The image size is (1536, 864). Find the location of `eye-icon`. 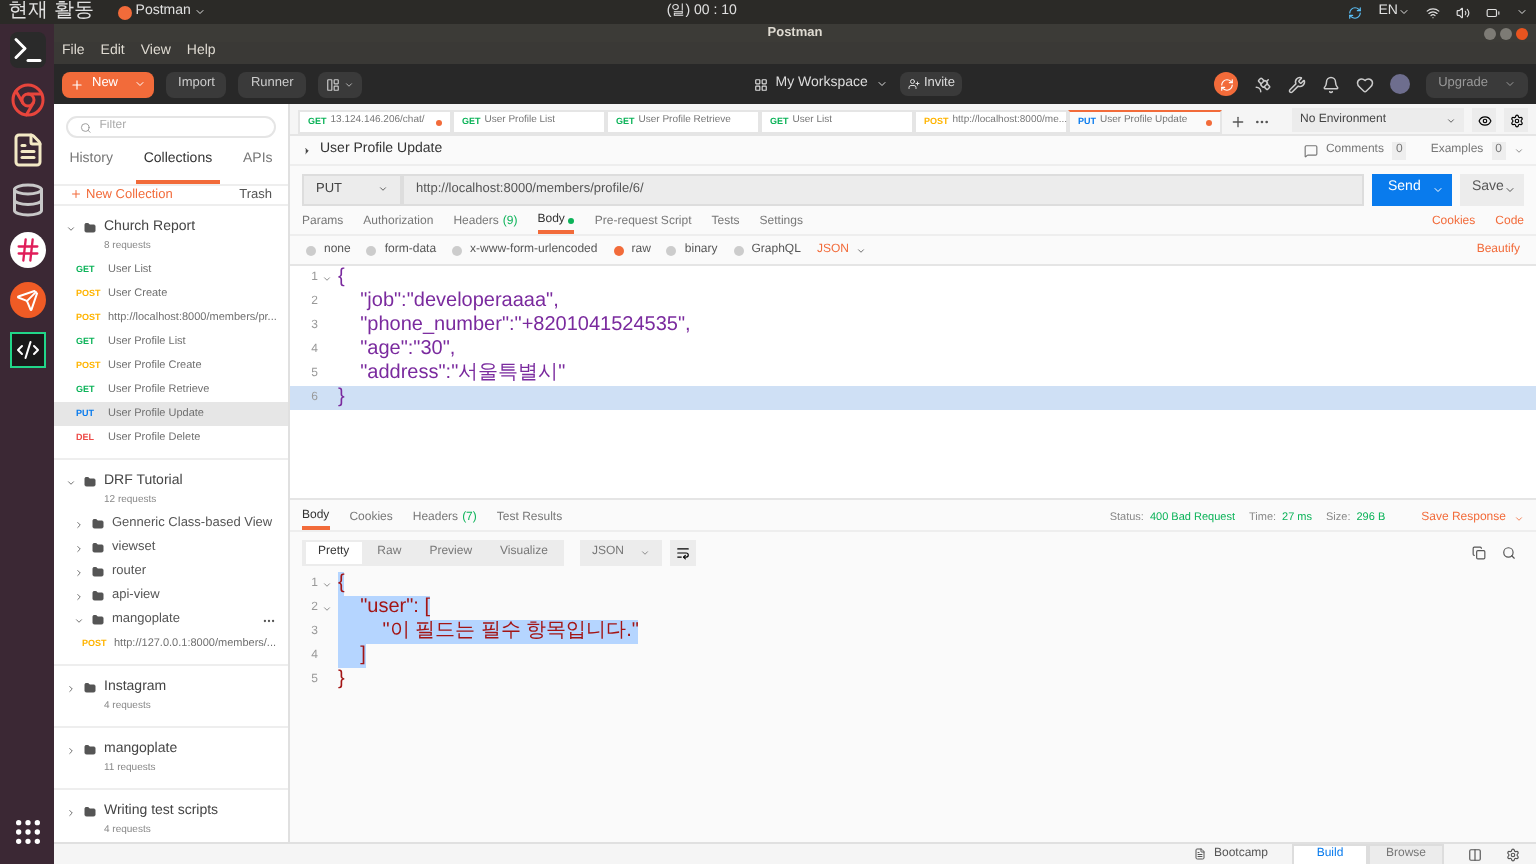

eye-icon is located at coordinates (1484, 120).